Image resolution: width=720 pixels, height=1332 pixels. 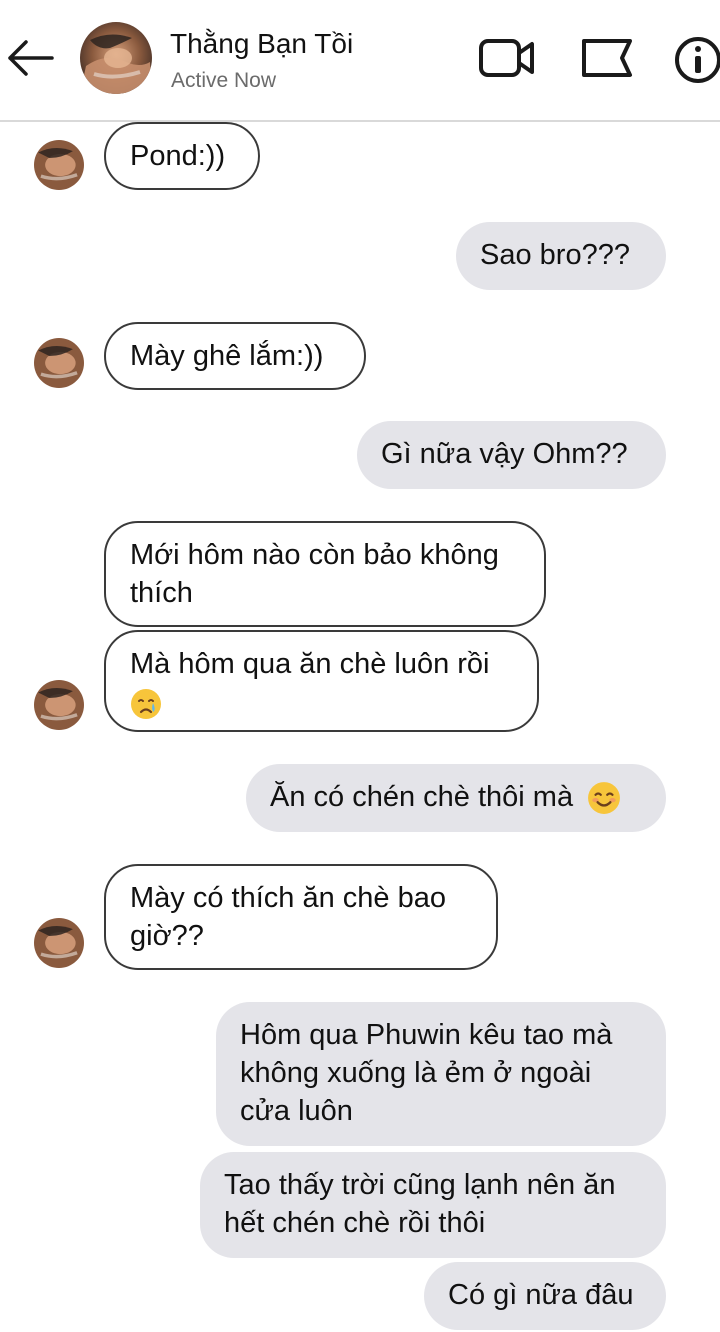 I want to click on video-call-button, so click(x=507, y=58).